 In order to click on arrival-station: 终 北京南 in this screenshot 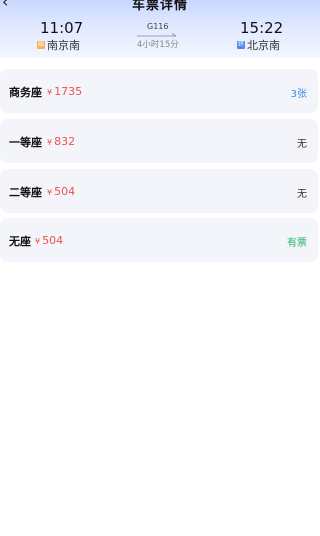, I will do `click(258, 45)`.